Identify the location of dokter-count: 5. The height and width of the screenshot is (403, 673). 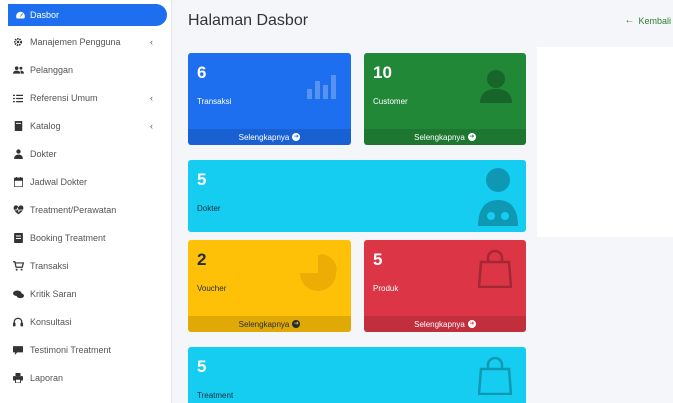
(202, 179).